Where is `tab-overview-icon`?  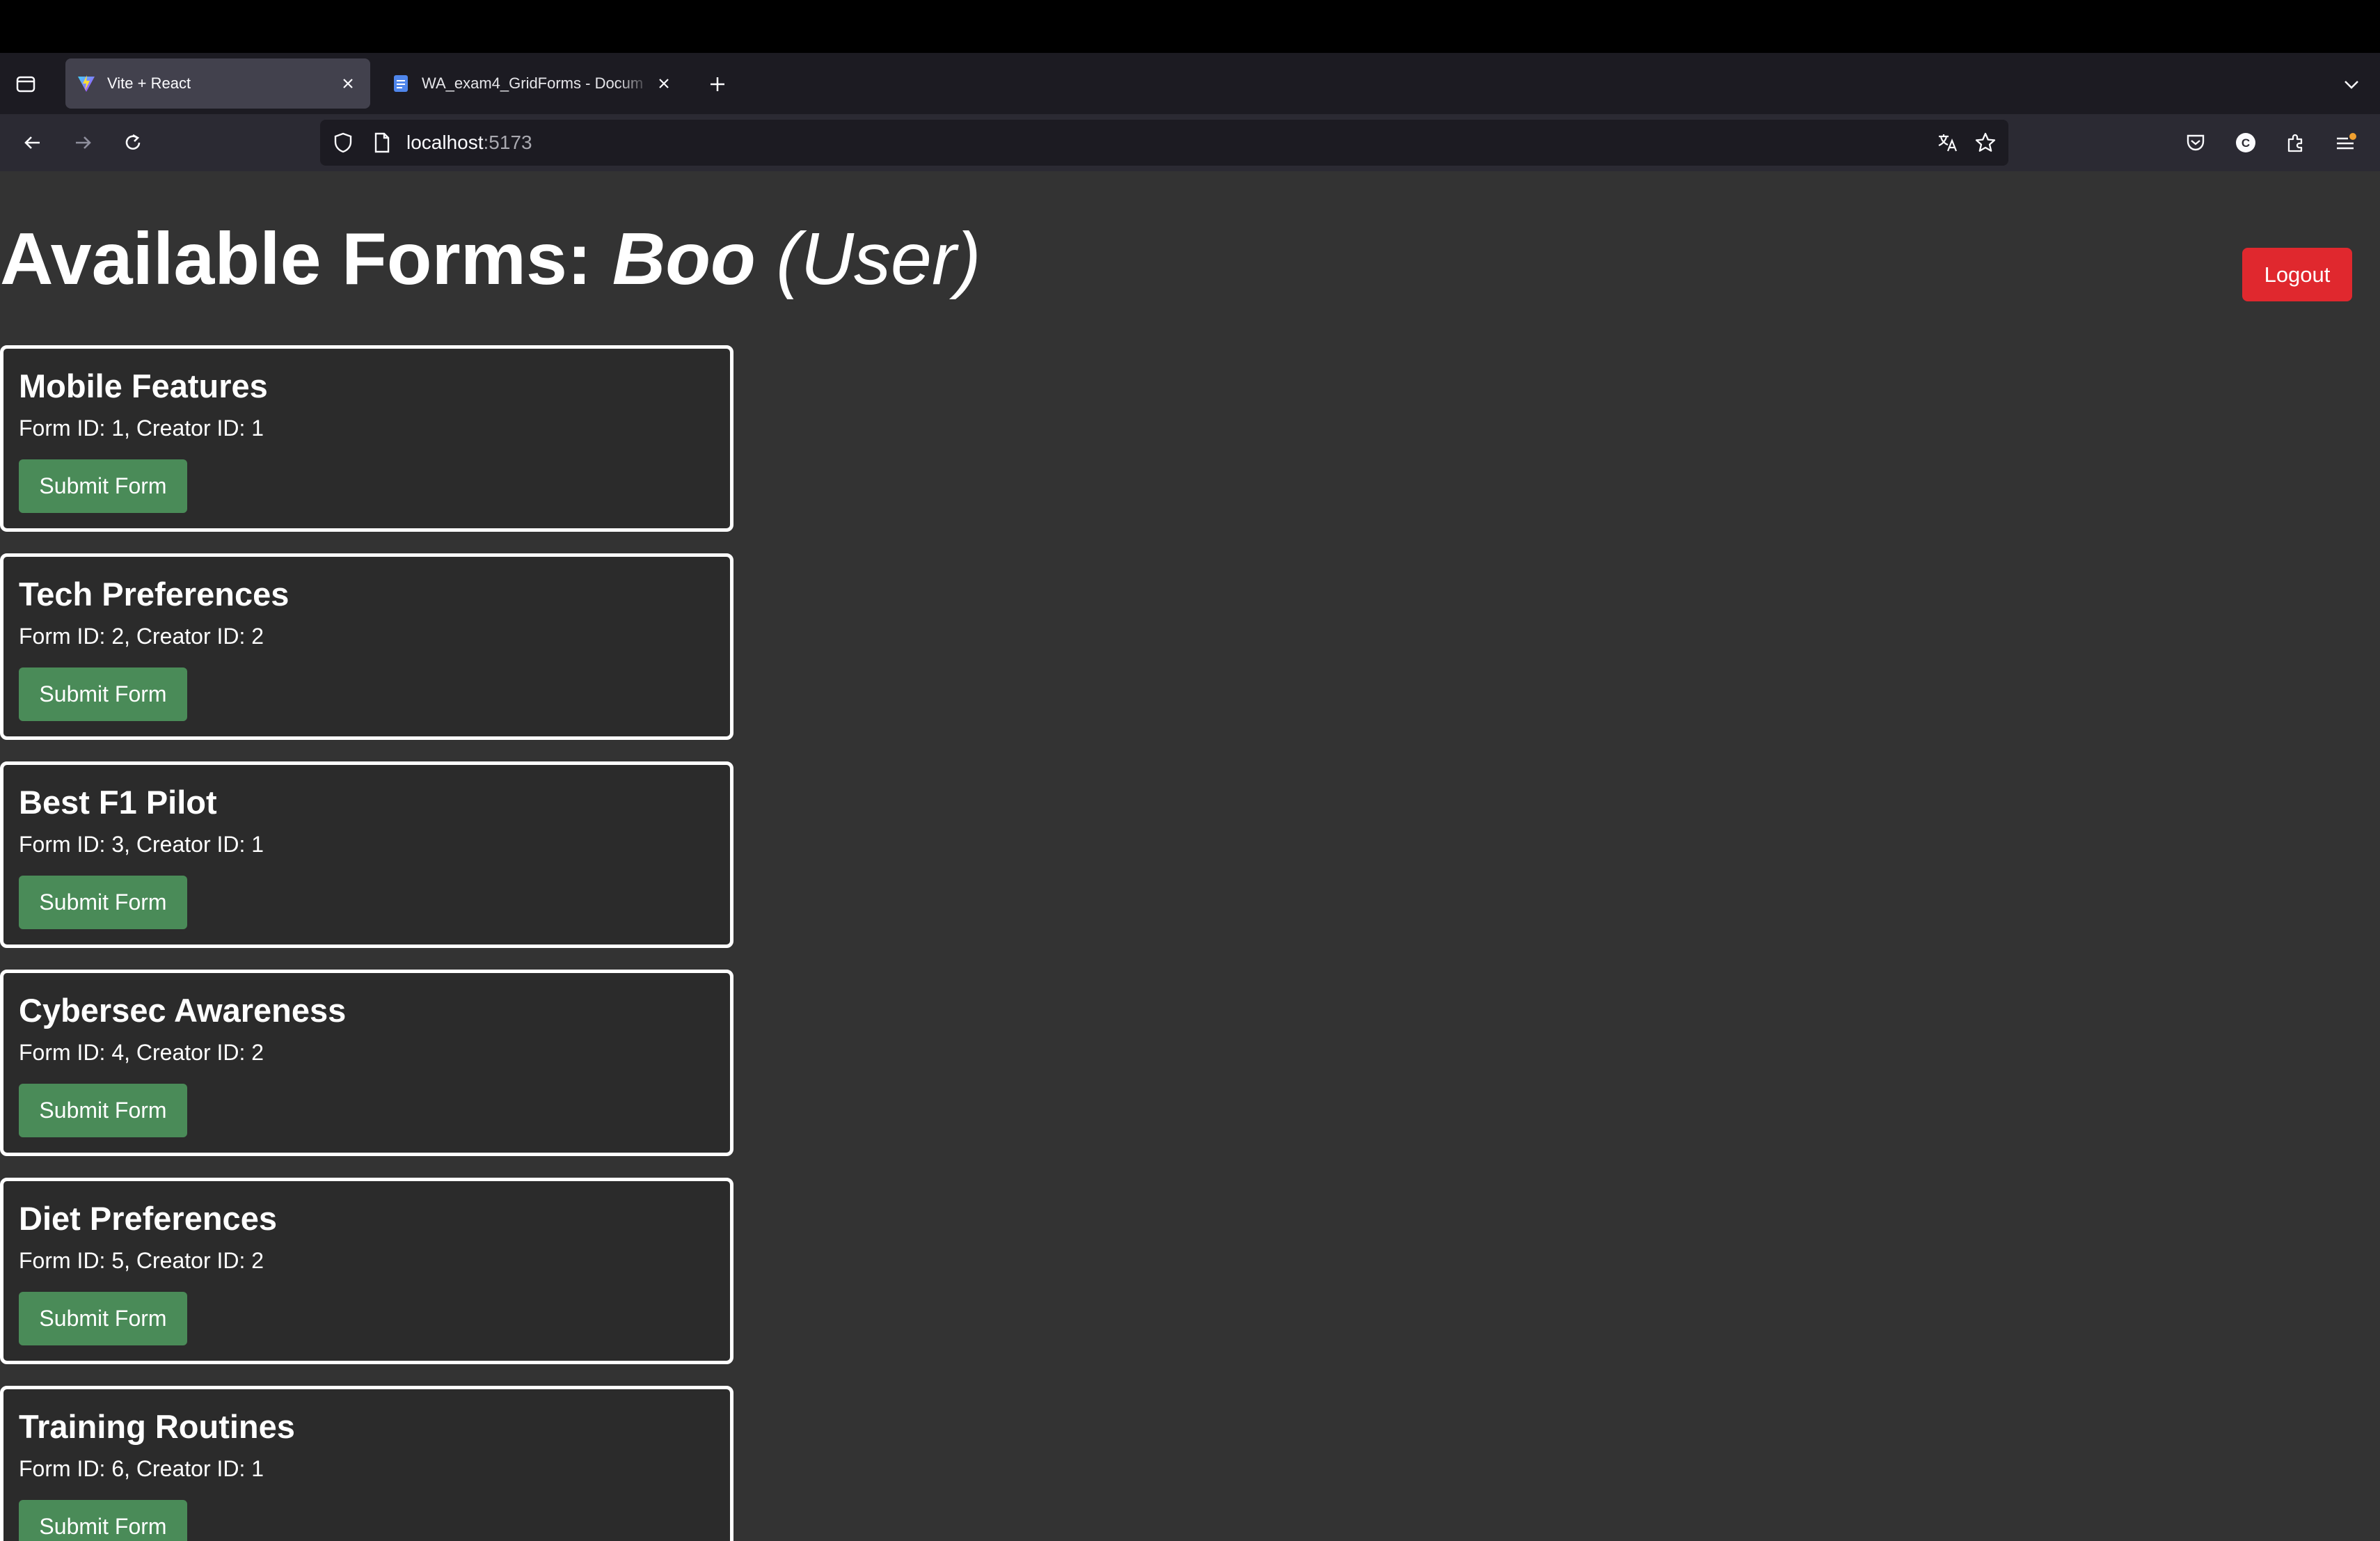
tab-overview-icon is located at coordinates (26, 83).